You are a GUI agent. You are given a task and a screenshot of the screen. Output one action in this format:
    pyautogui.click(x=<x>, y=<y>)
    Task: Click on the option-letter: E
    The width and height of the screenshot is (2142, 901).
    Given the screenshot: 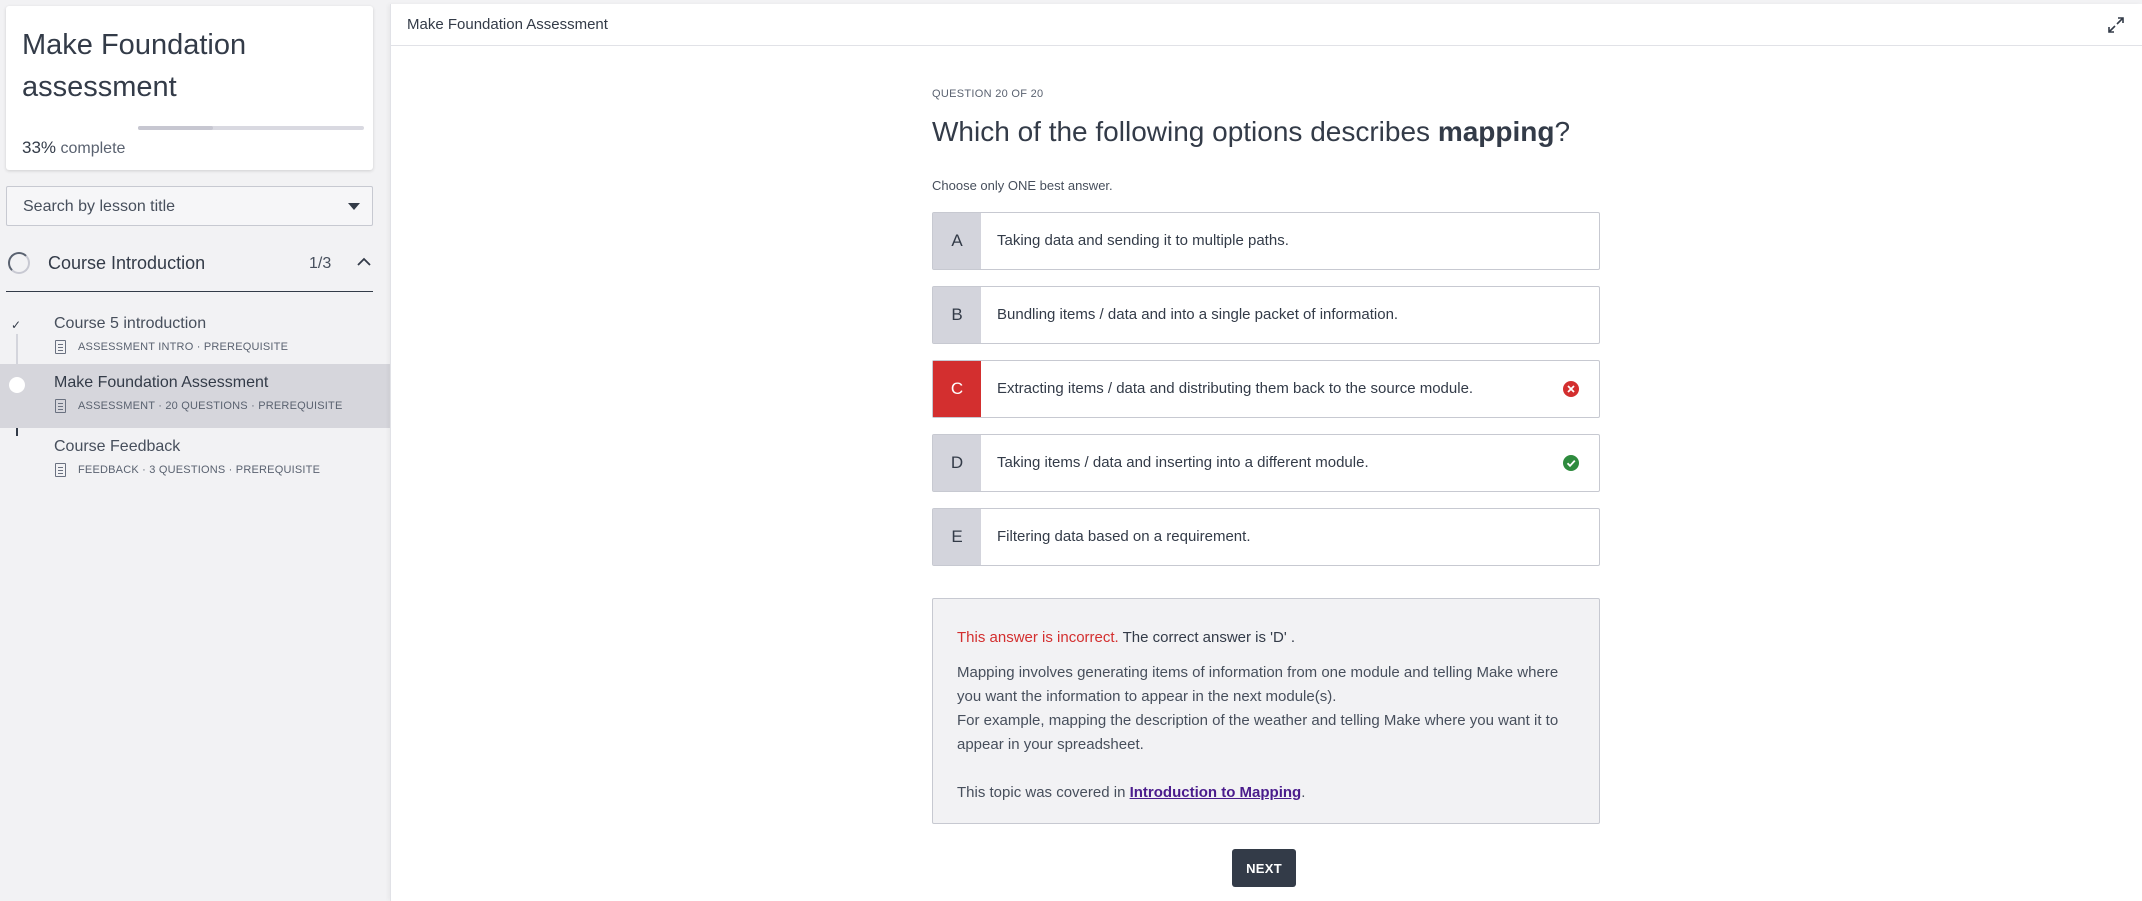 What is the action you would take?
    pyautogui.click(x=957, y=537)
    